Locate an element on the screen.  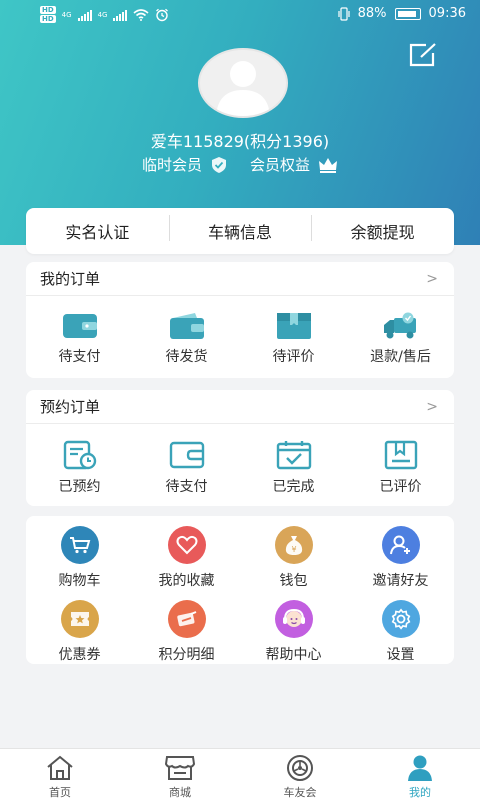
edit-profile-button is located at coordinates (423, 55).